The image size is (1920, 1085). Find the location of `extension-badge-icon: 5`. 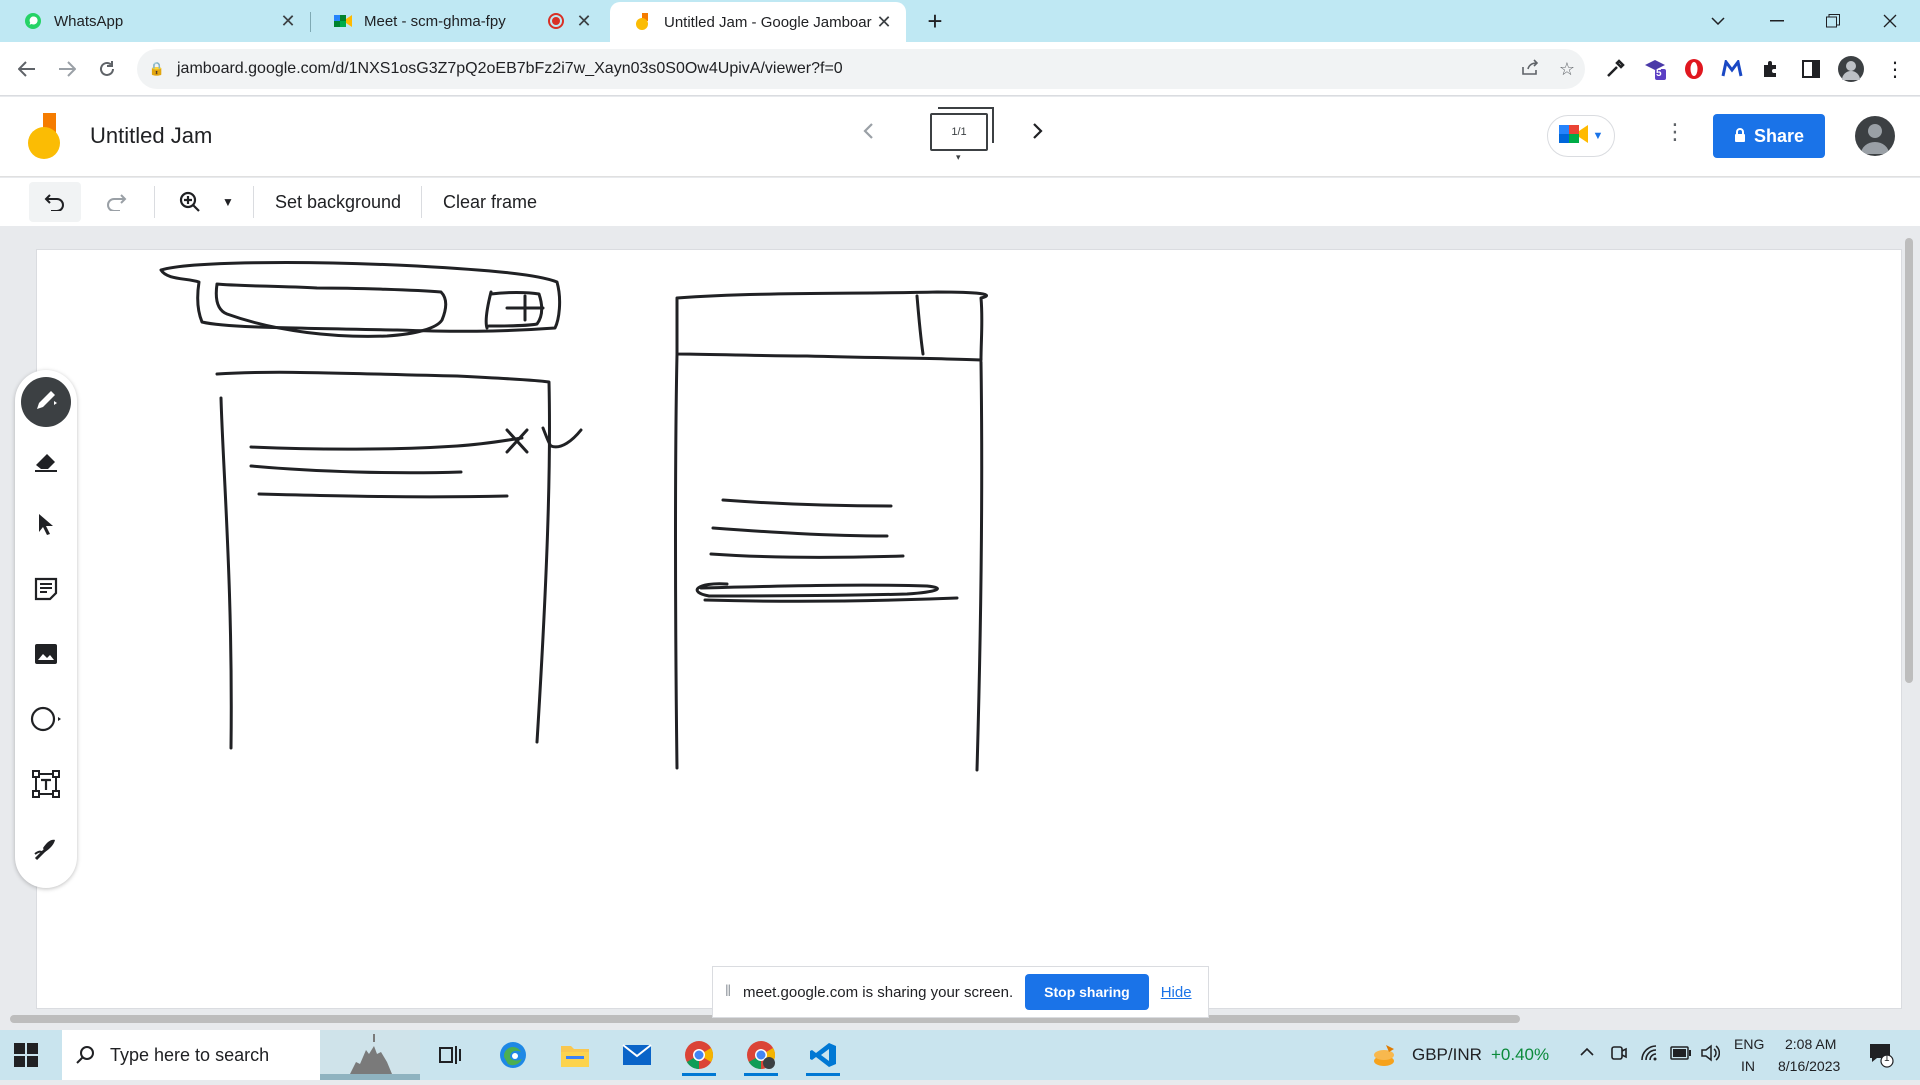

extension-badge-icon: 5 is located at coordinates (1655, 69).